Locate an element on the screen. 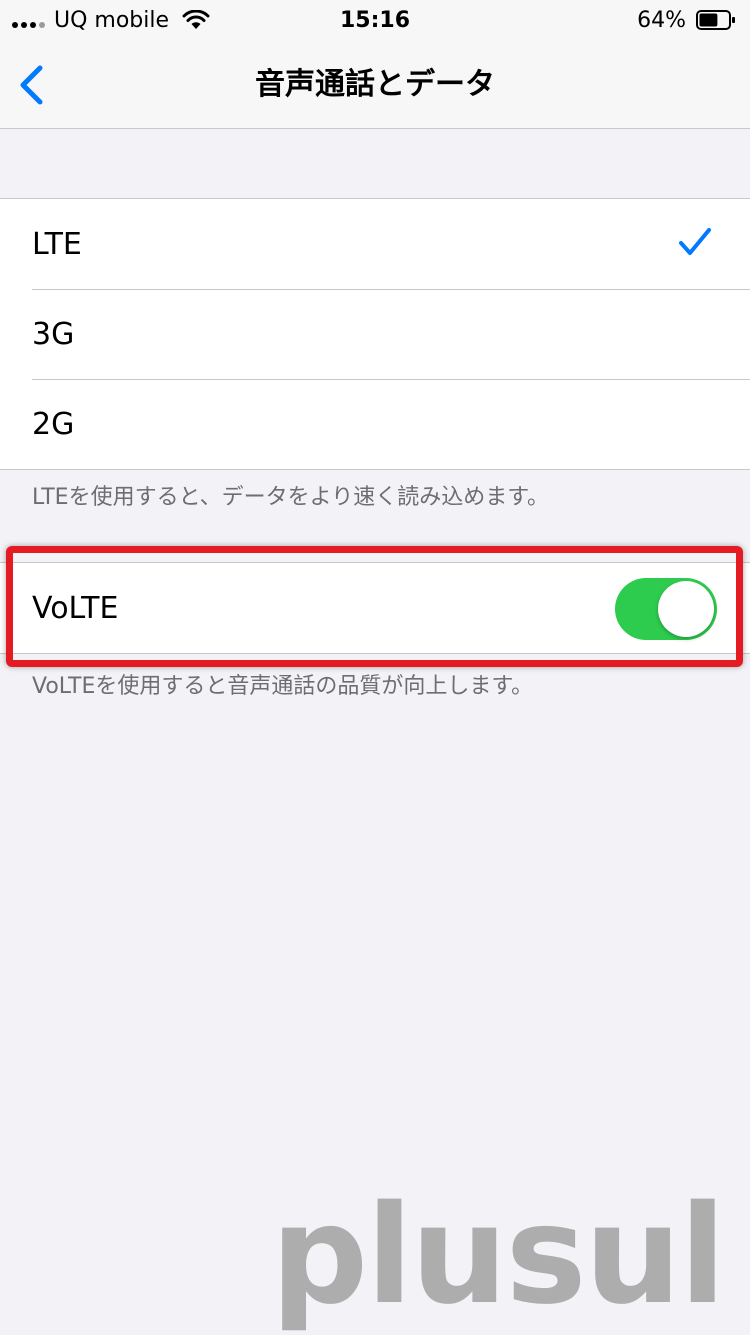  toggle-knob is located at coordinates (686, 609).